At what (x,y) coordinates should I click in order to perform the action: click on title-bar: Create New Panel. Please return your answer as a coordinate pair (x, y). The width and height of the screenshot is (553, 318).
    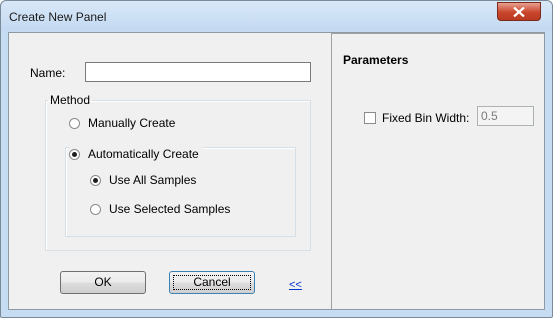
    Looking at the image, I should click on (276, 16).